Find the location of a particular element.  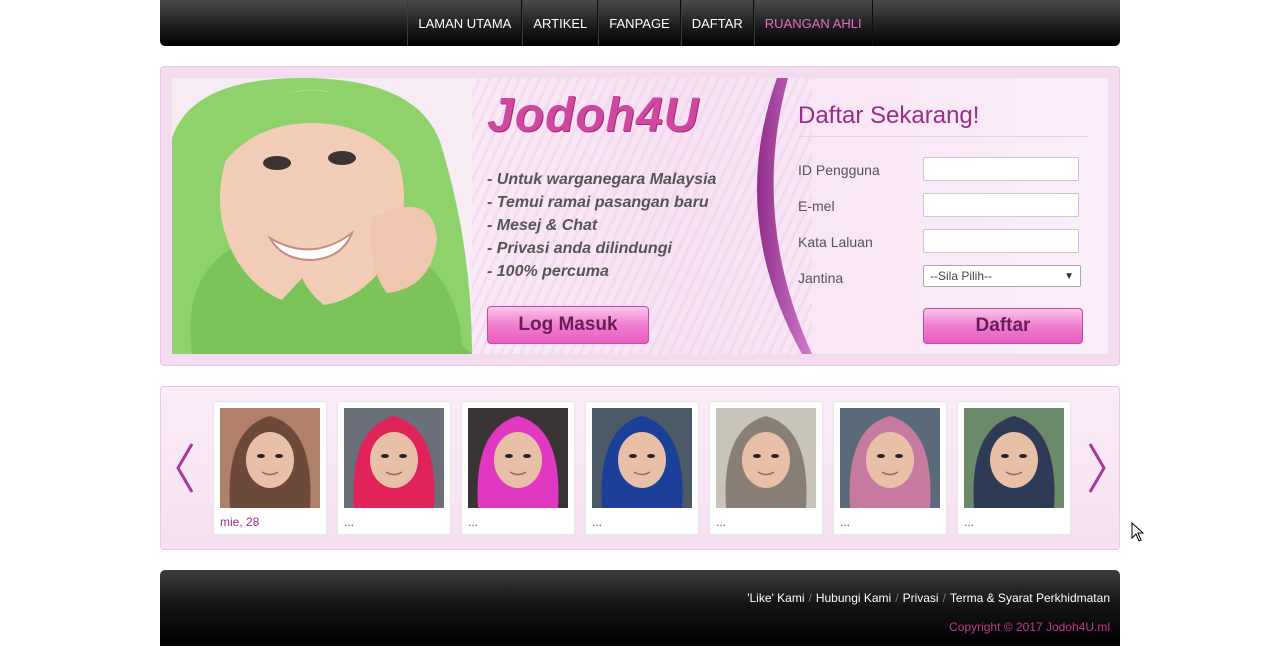

feature-item: - Untuk warganegara Malaysia is located at coordinates (602, 179).